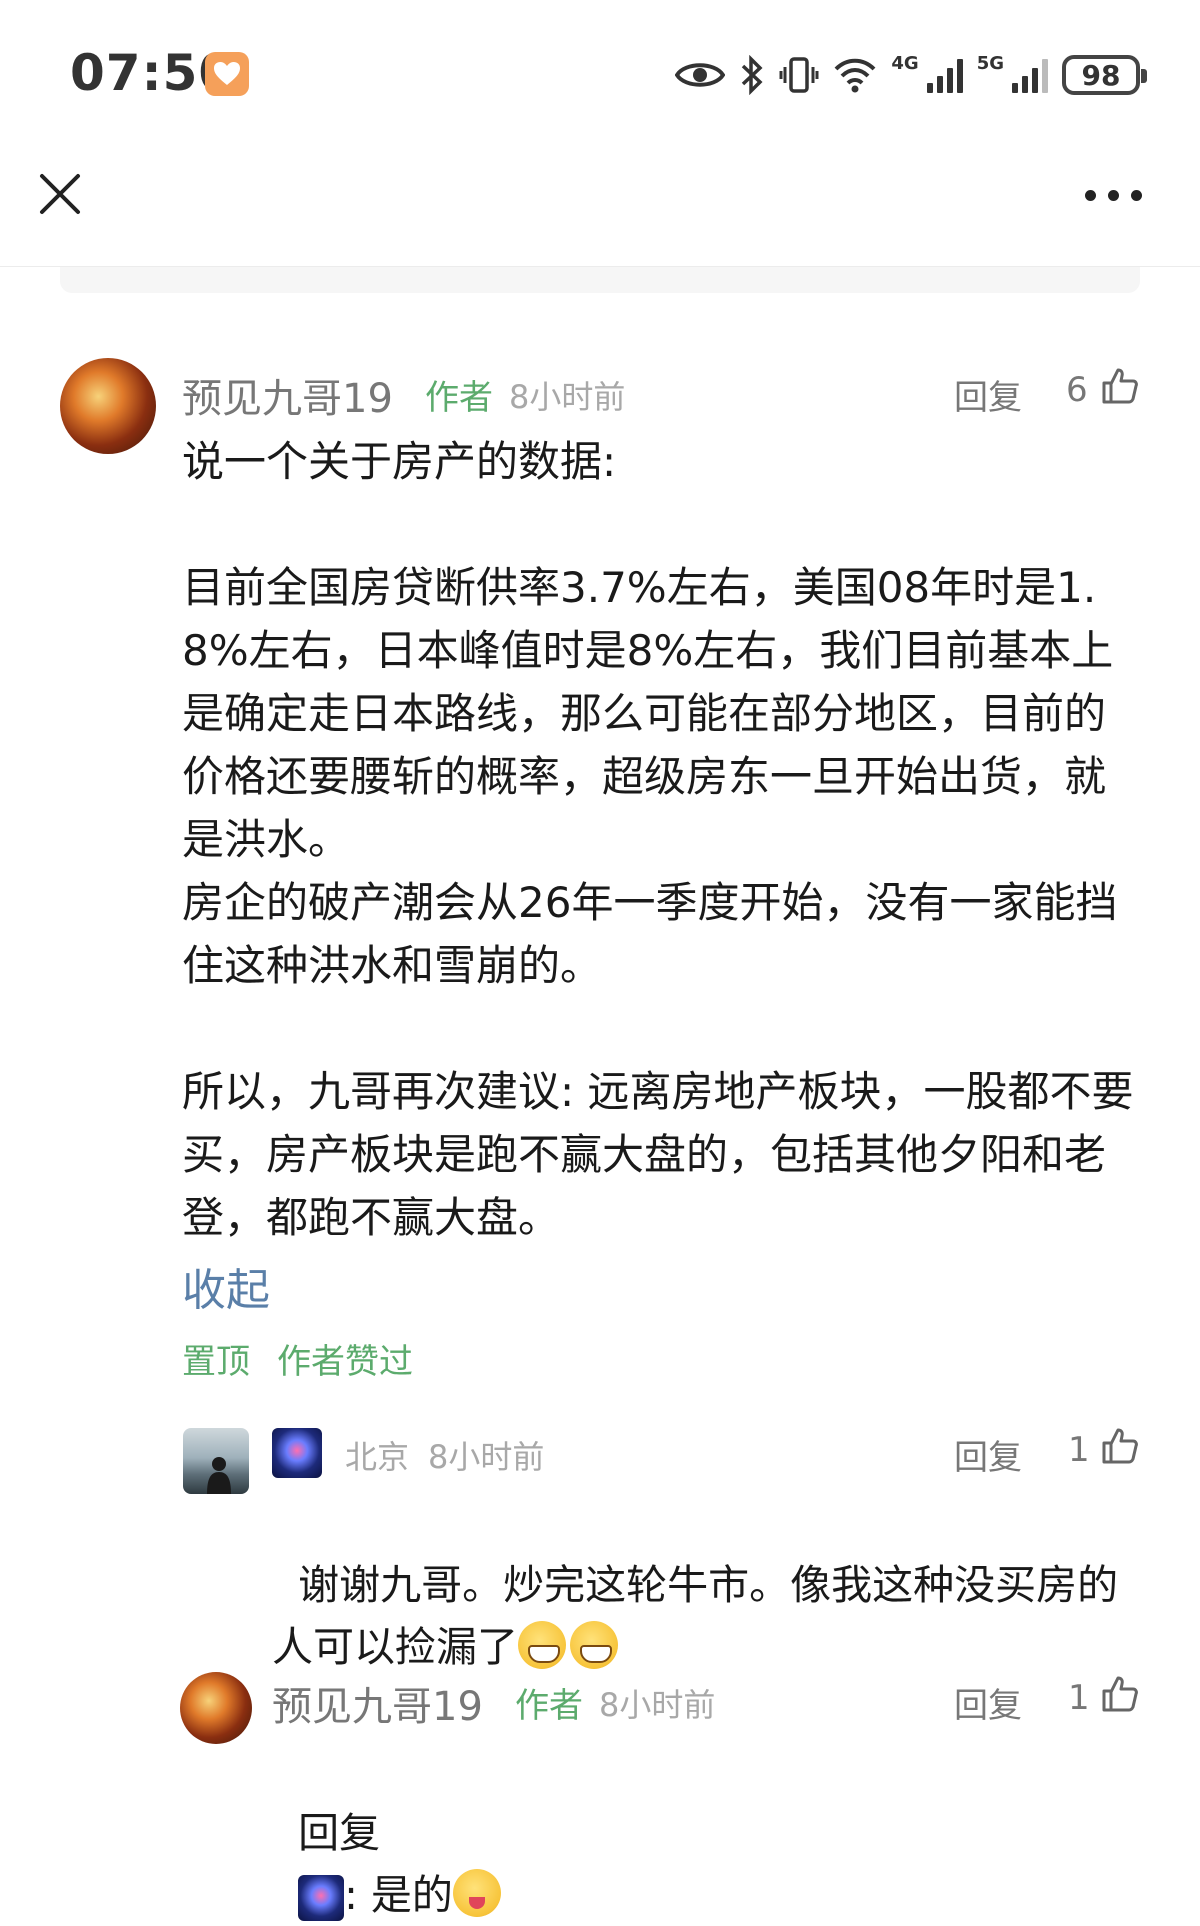  I want to click on status-bar: 07:50 4G 5G 98, so click(600, 75).